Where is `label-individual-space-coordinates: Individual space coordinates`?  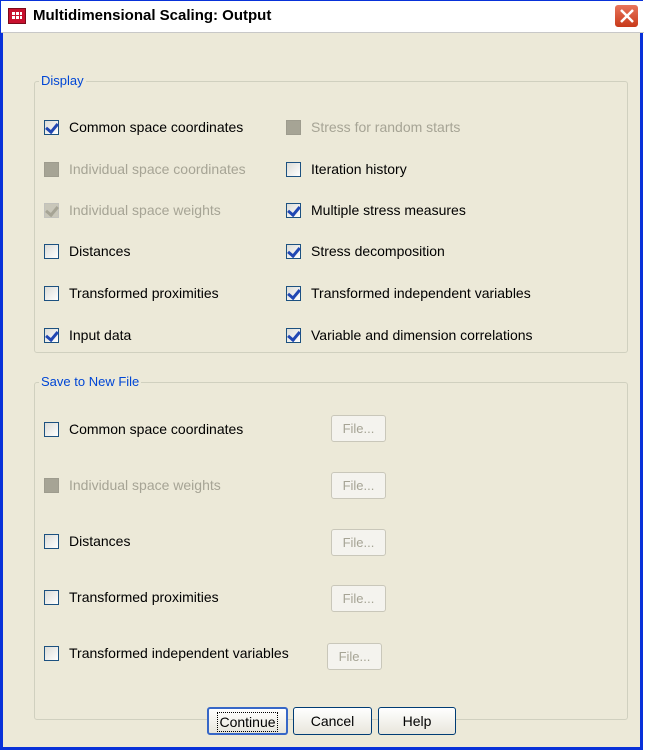
label-individual-space-coordinates: Individual space coordinates is located at coordinates (157, 169).